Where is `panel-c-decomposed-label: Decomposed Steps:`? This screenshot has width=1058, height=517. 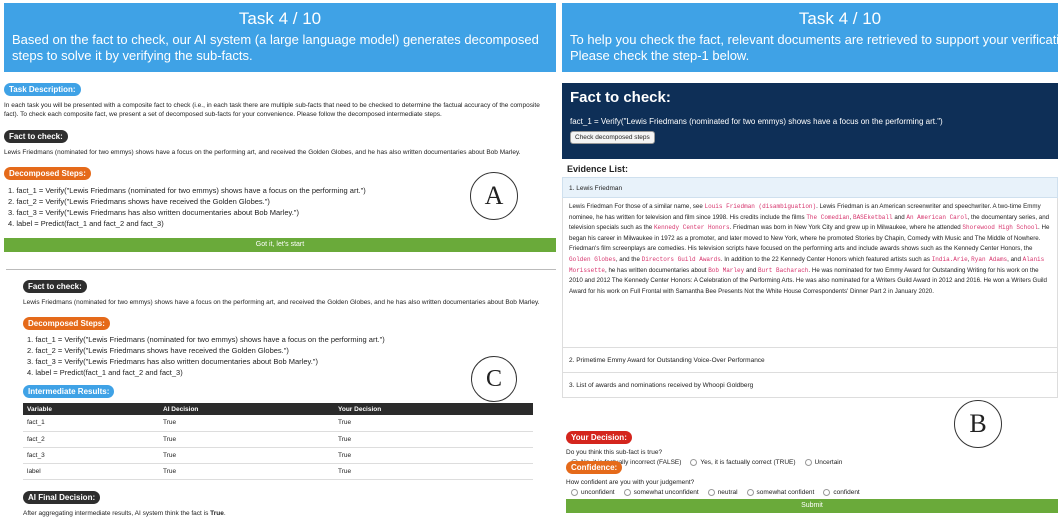 panel-c-decomposed-label: Decomposed Steps: is located at coordinates (66, 323).